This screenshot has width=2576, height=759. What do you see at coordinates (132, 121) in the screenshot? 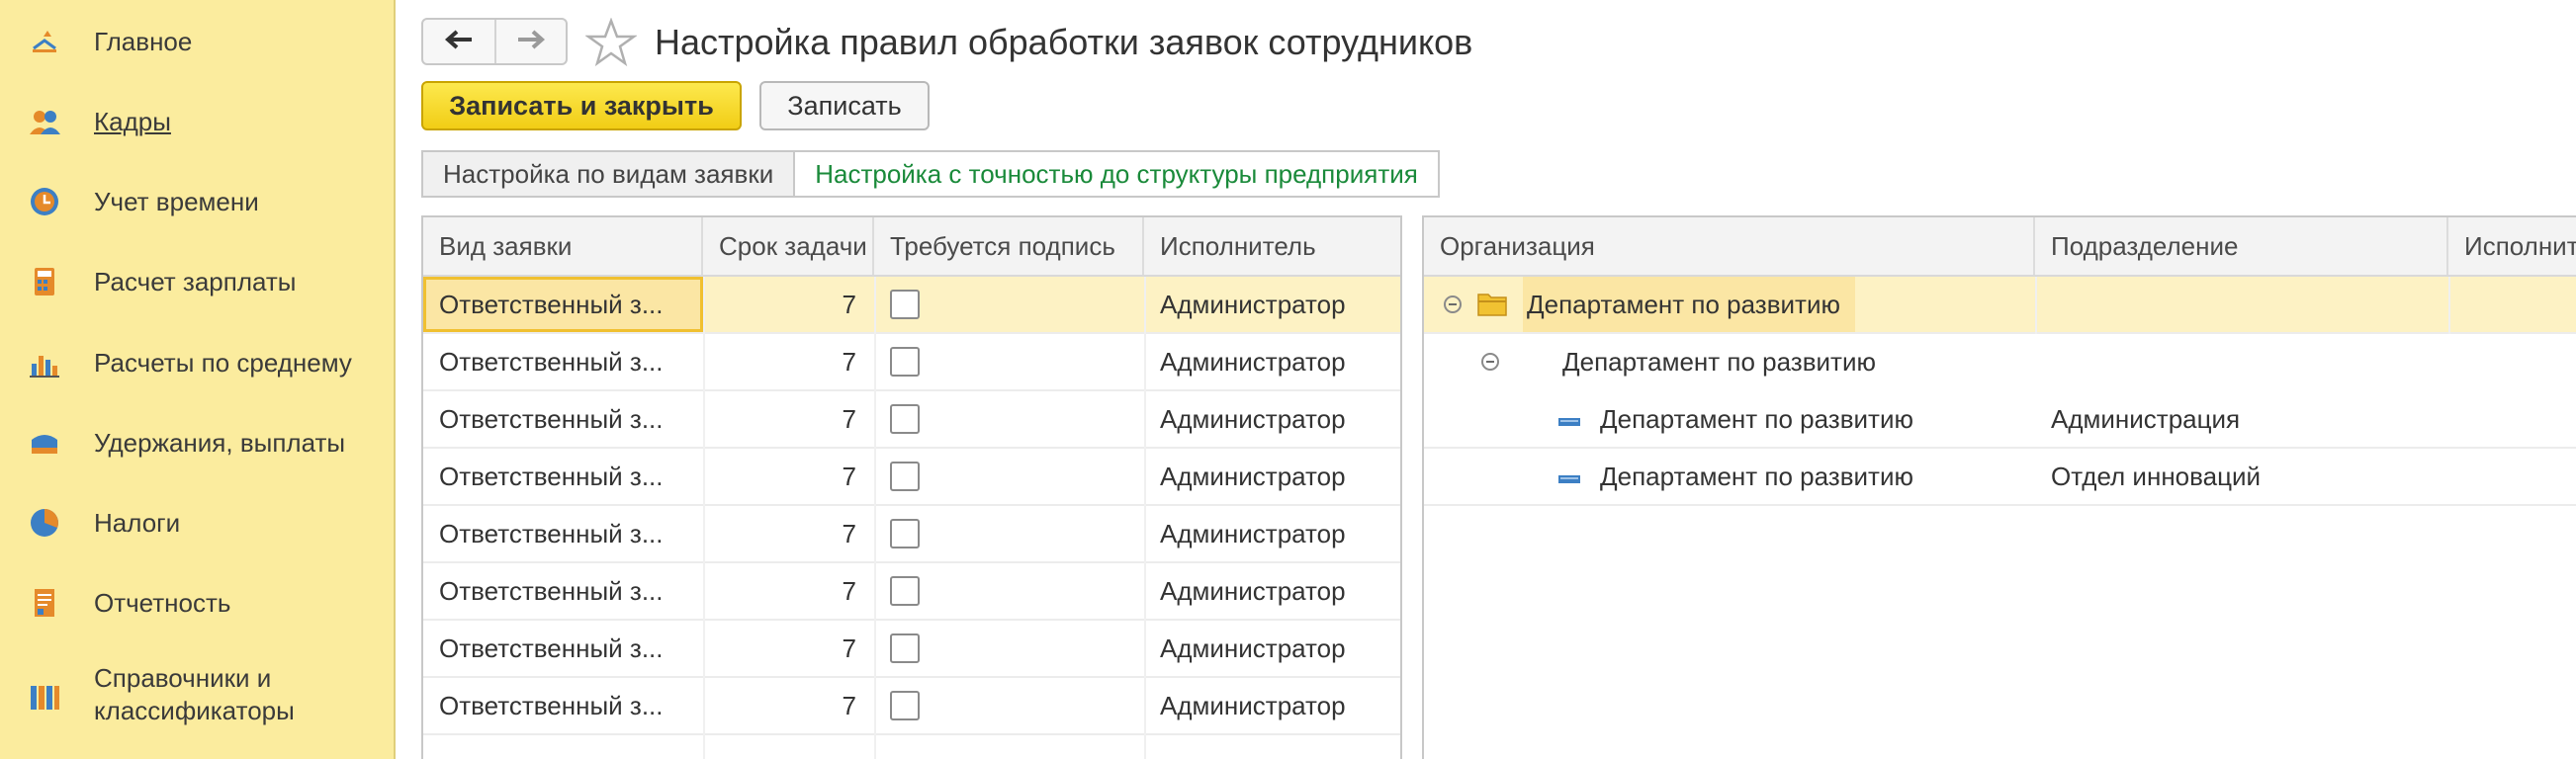
I see `sidebar-item-label: Кадры` at bounding box center [132, 121].